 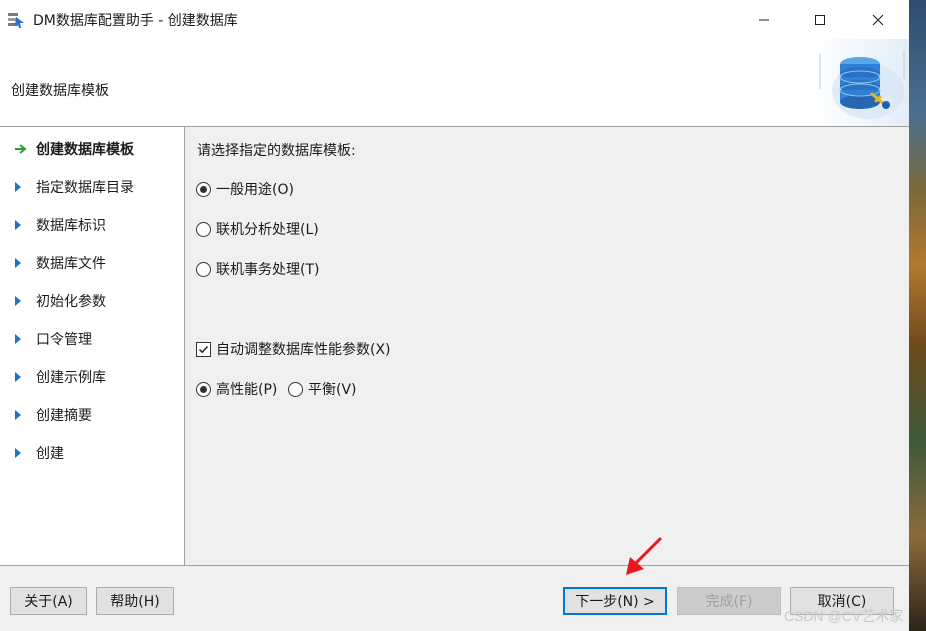 I want to click on checkbox-checked-icon, so click(x=203, y=349).